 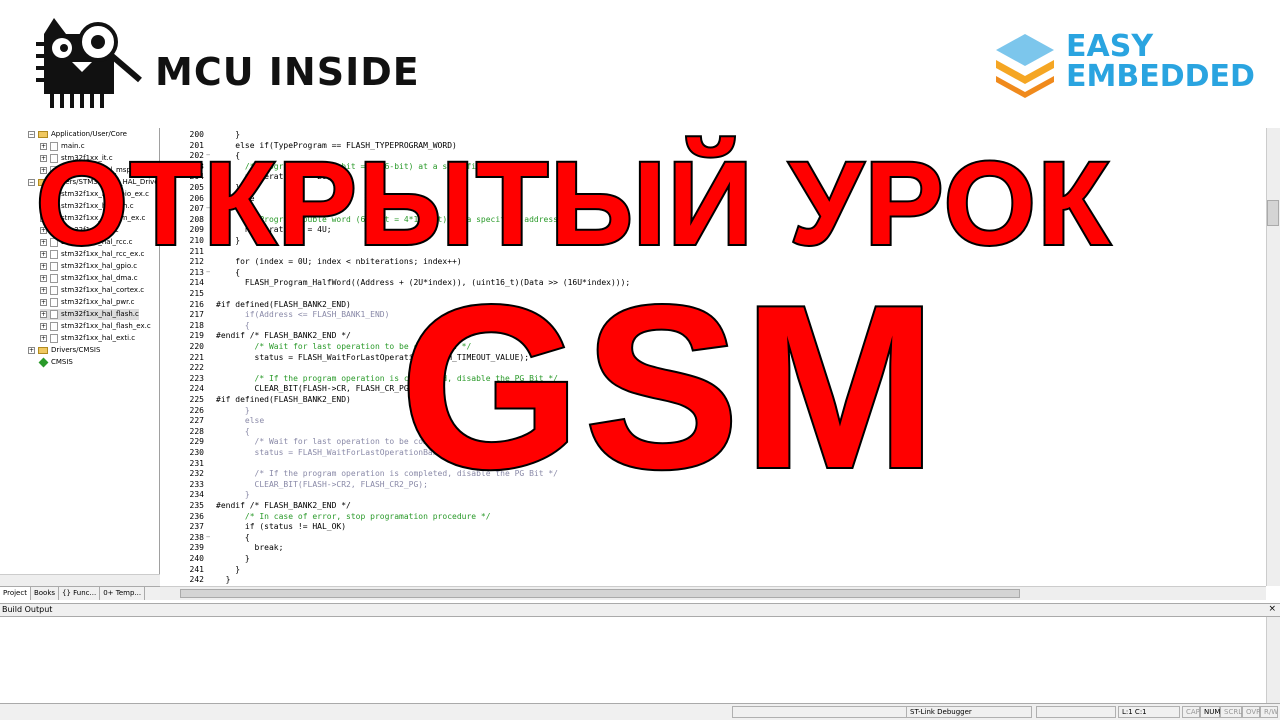 What do you see at coordinates (1272, 609) in the screenshot?
I see `build-output-close-icon: ×` at bounding box center [1272, 609].